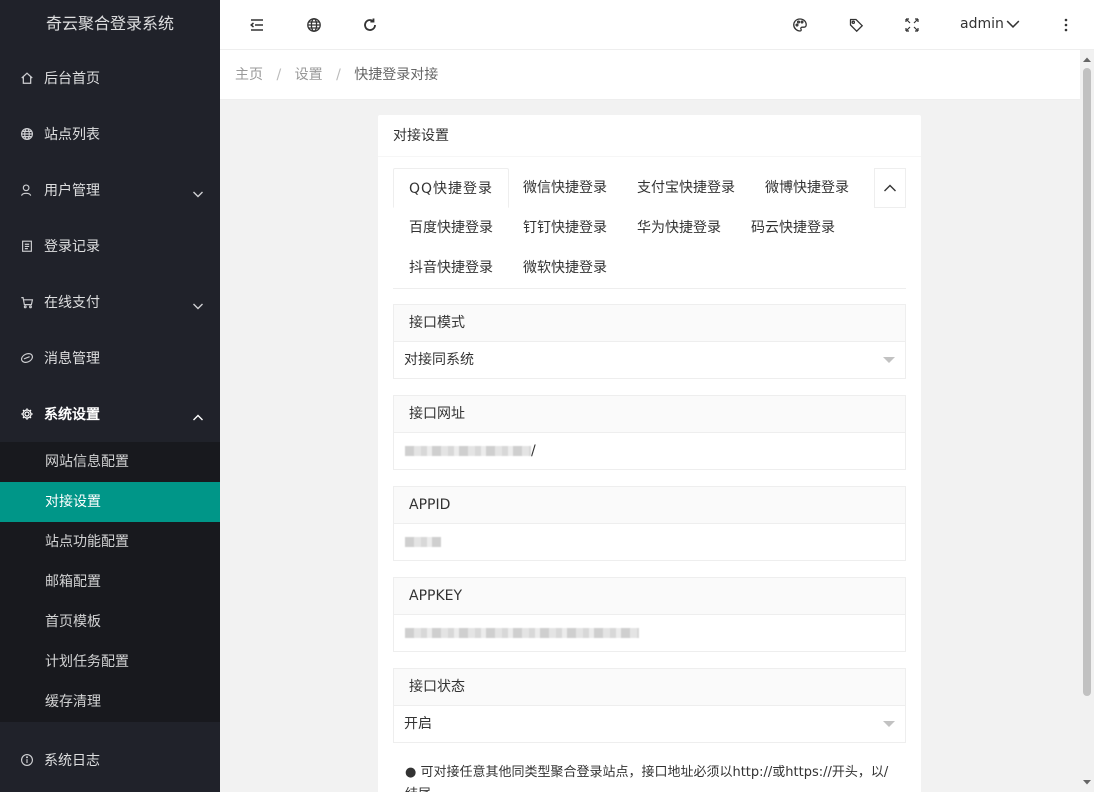 This screenshot has height=792, width=1094. What do you see at coordinates (451, 228) in the screenshot?
I see `tab-baidu: 百度快捷登录` at bounding box center [451, 228].